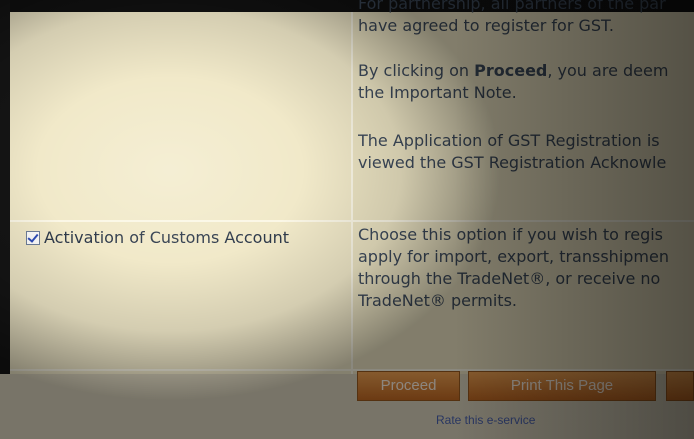  What do you see at coordinates (485, 420) in the screenshot?
I see `rate-eservice-link: Rate this e-service` at bounding box center [485, 420].